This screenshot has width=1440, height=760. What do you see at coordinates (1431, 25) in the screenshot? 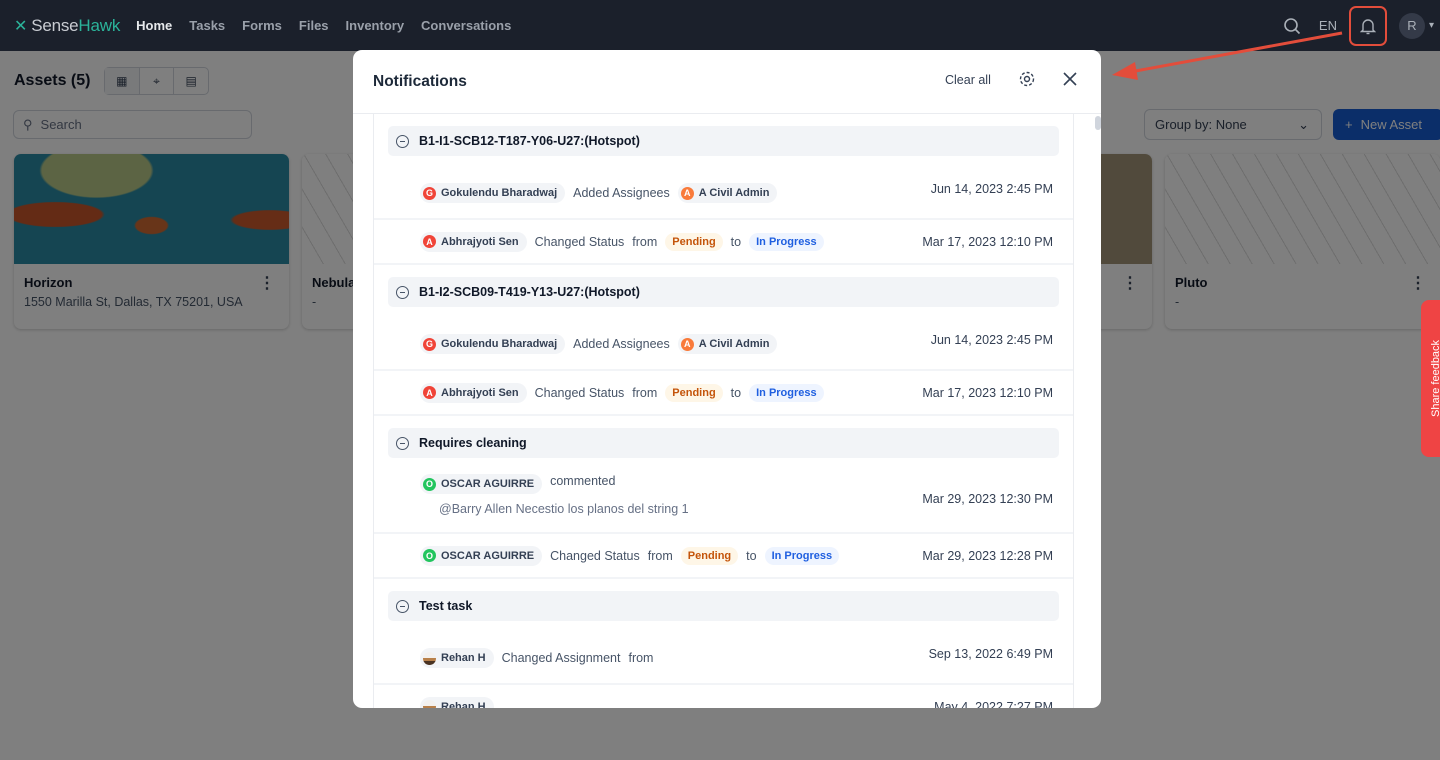
I see `chevron-down-icon: ▾` at bounding box center [1431, 25].